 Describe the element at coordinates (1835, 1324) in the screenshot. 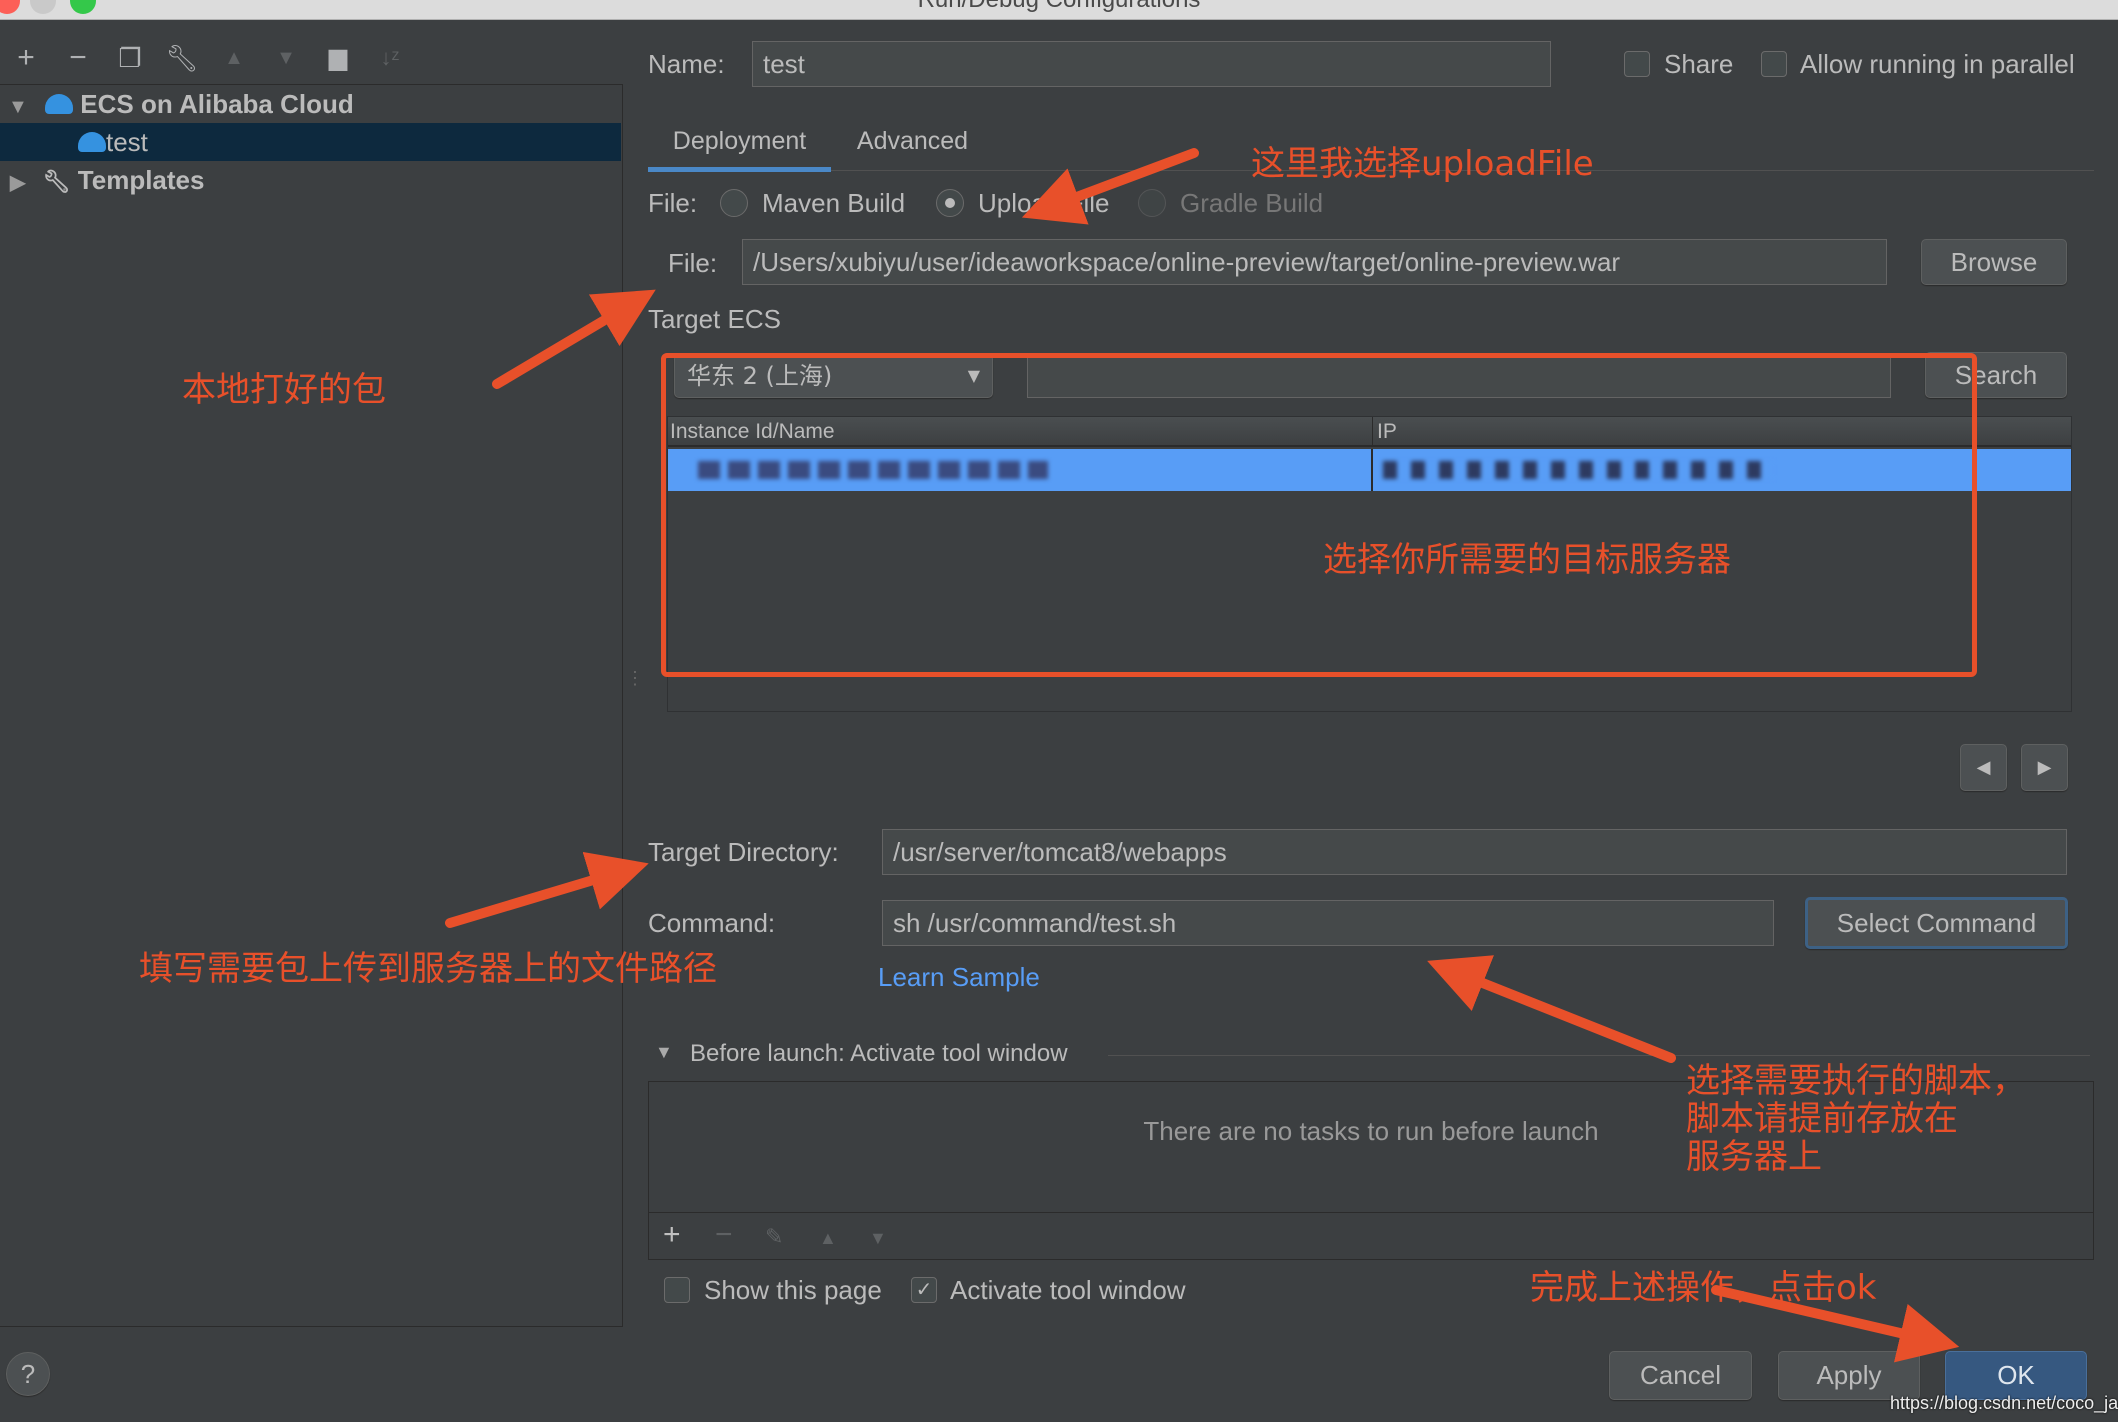

I see `arrow-to-ok` at that location.